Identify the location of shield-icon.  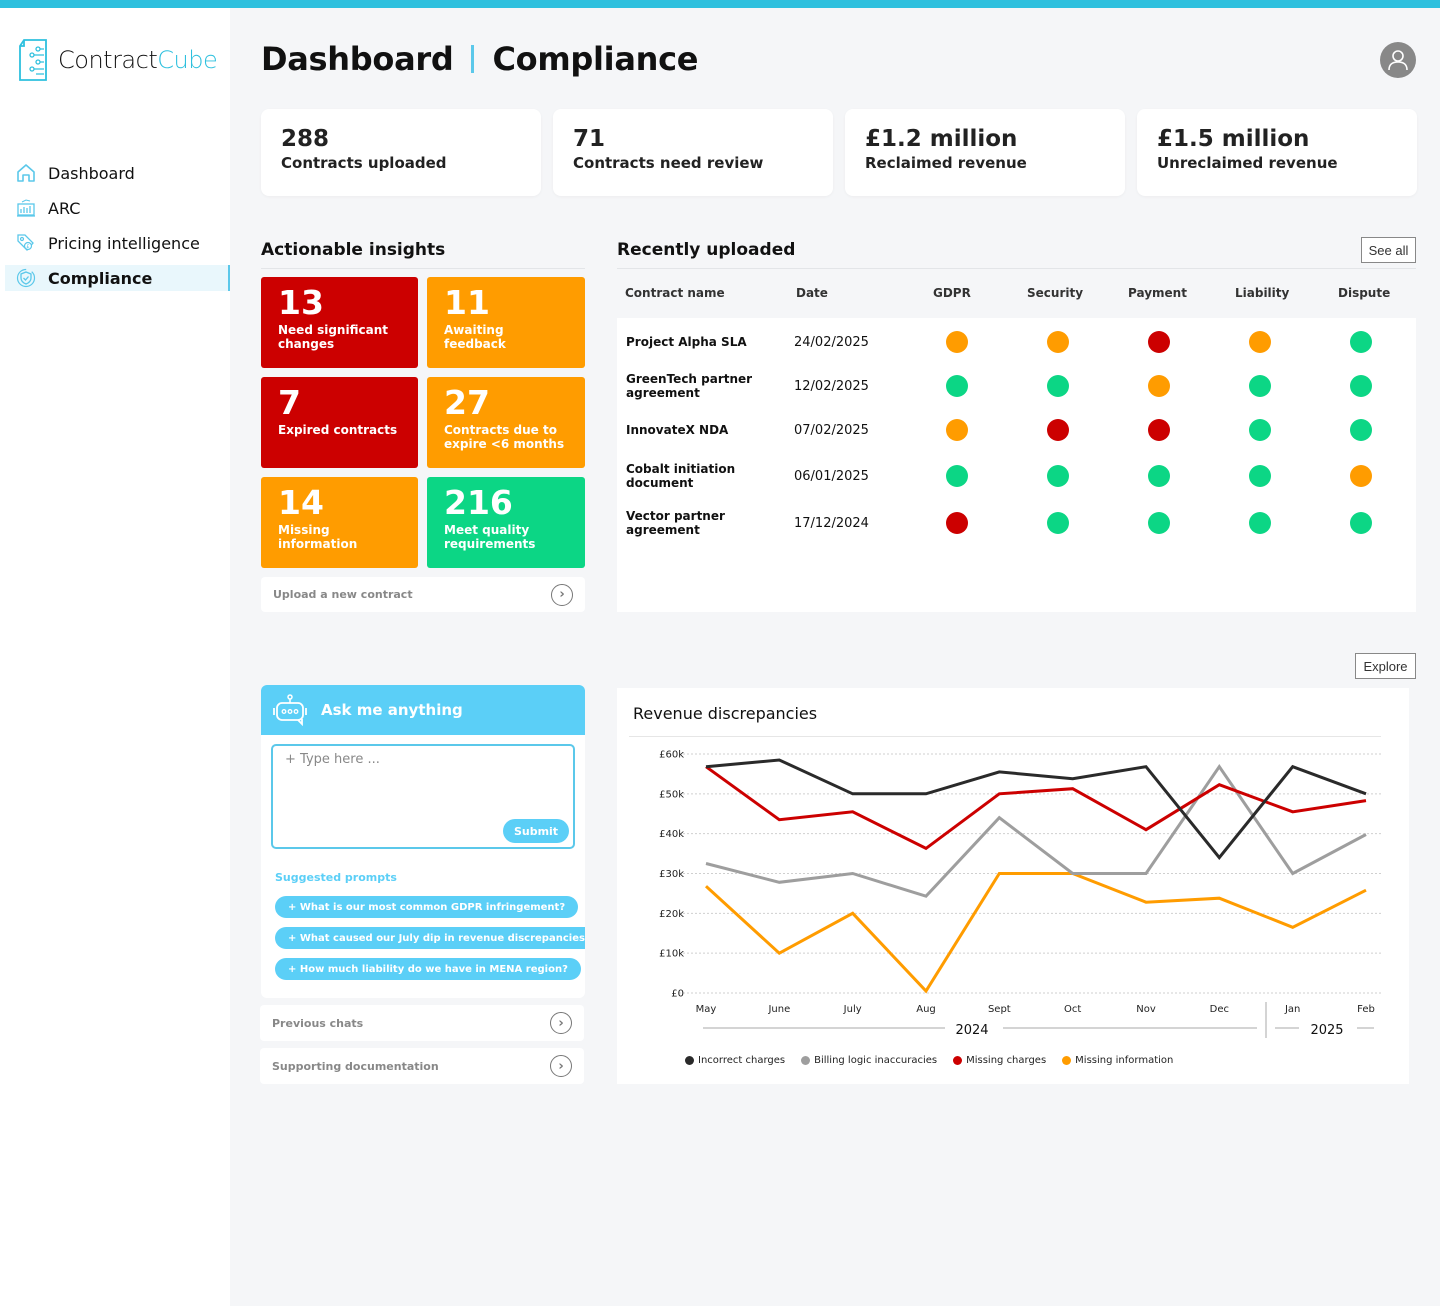
(26, 278).